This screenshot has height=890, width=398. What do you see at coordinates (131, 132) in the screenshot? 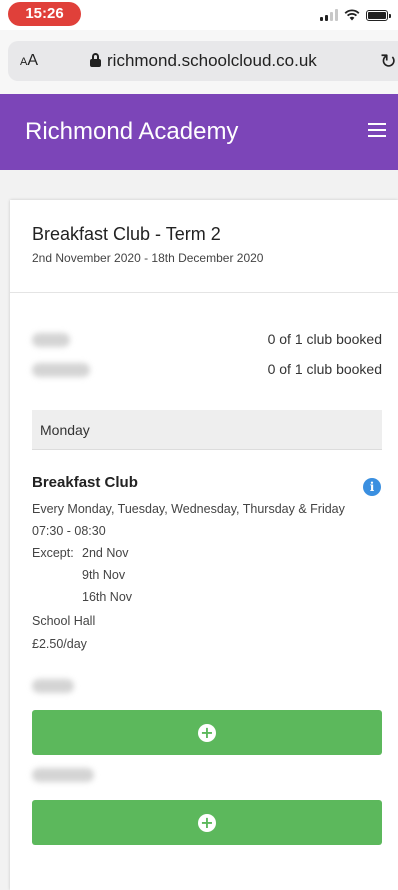
I see `app-title: Richmond Academy` at bounding box center [131, 132].